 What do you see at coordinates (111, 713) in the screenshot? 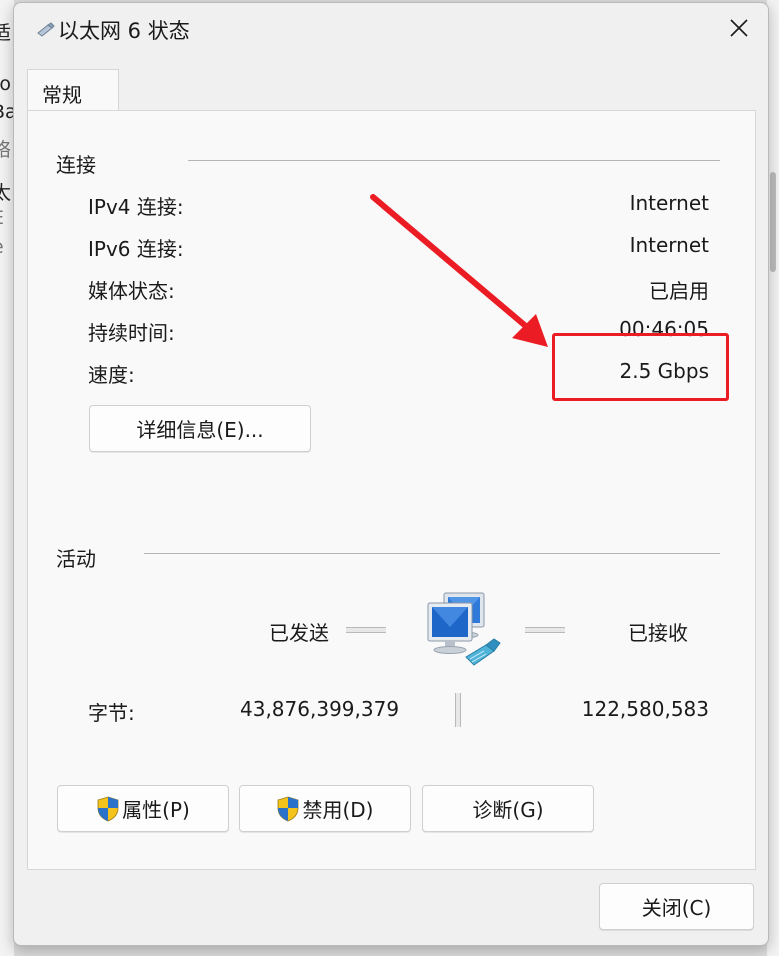
I see `bytes-label: 字节:` at bounding box center [111, 713].